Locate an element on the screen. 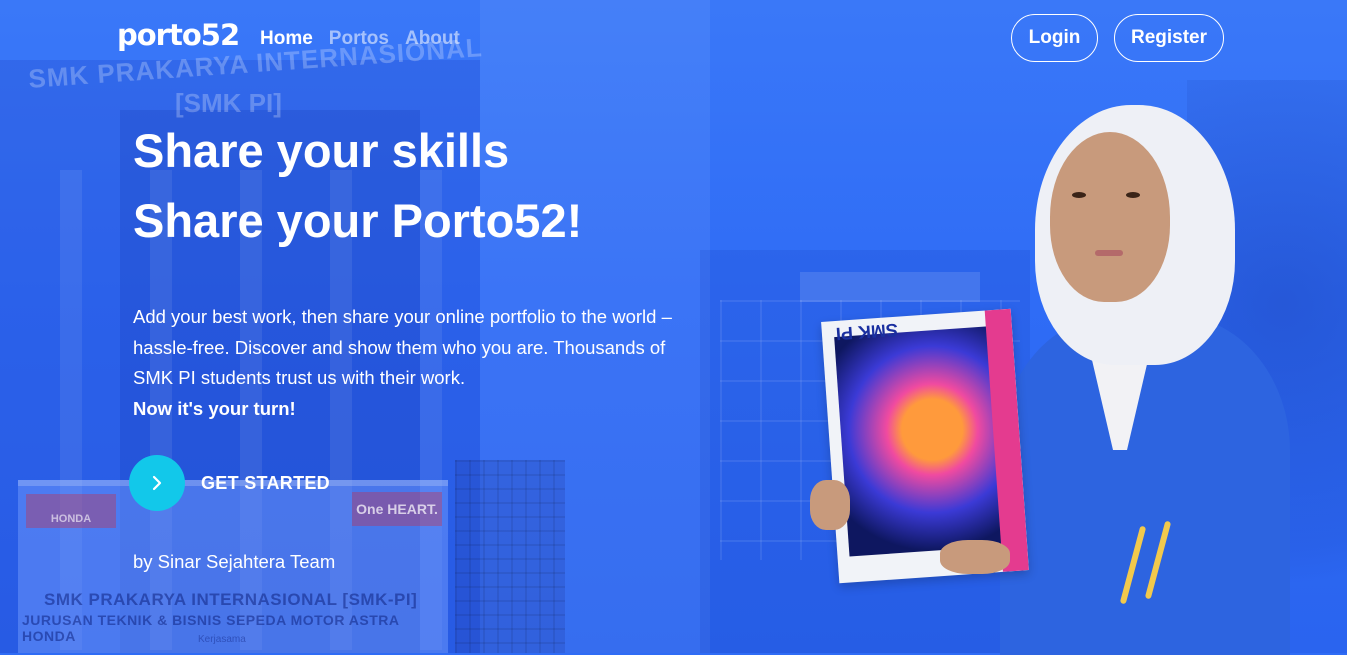  brick-wall is located at coordinates (510, 556).